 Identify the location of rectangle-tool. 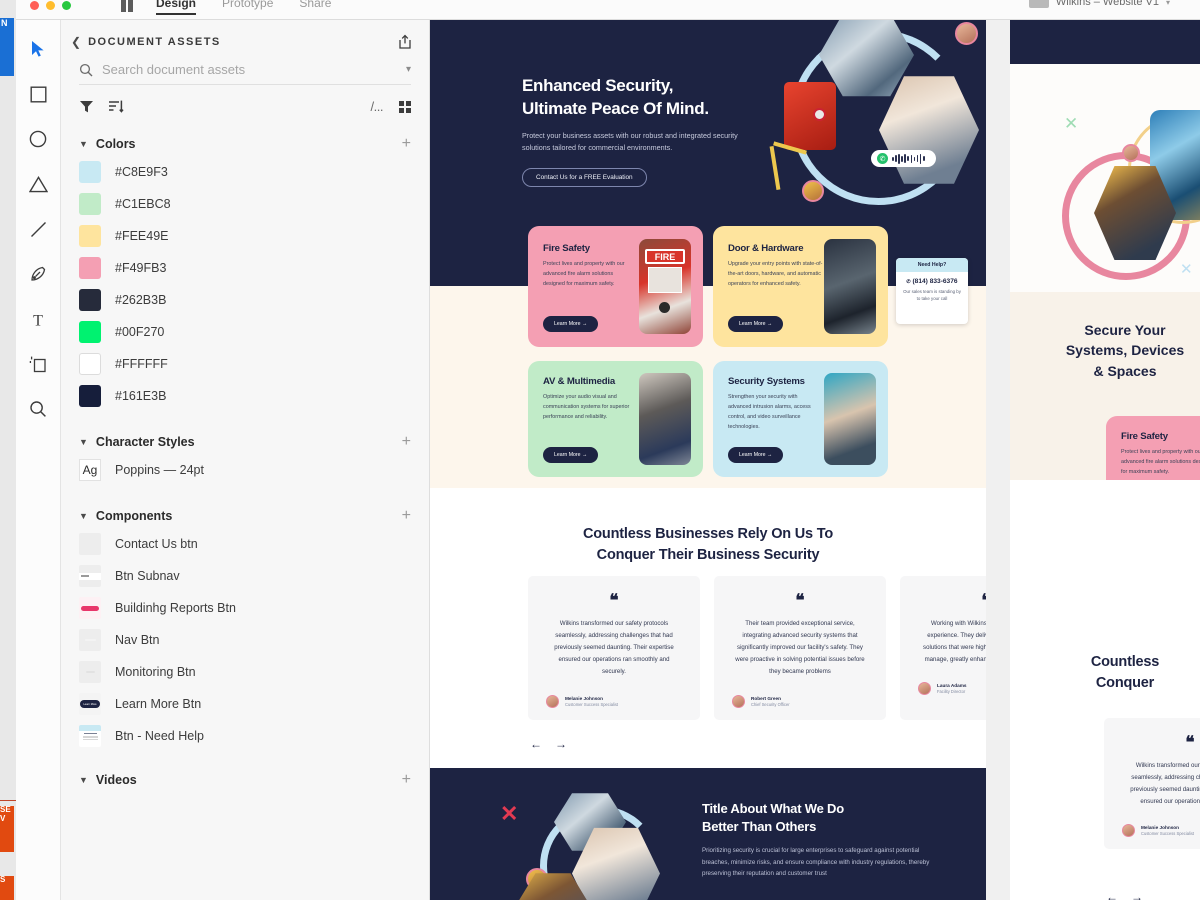
(38, 94).